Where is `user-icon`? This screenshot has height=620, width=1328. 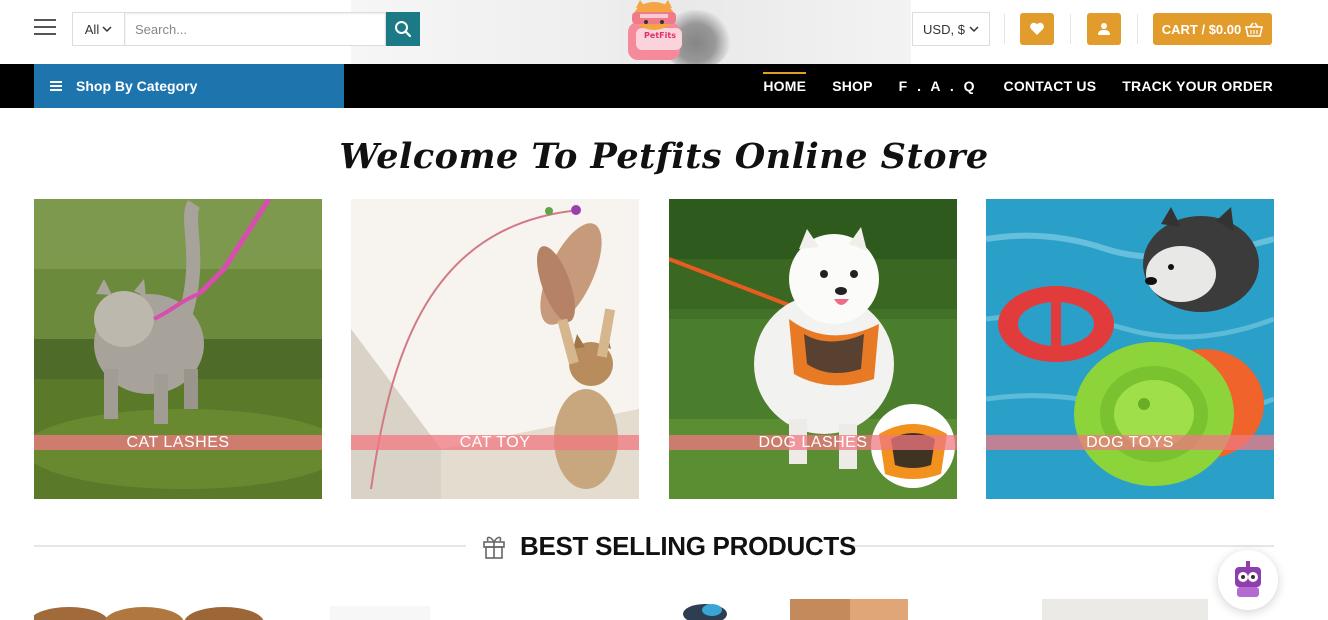
user-icon is located at coordinates (1104, 29).